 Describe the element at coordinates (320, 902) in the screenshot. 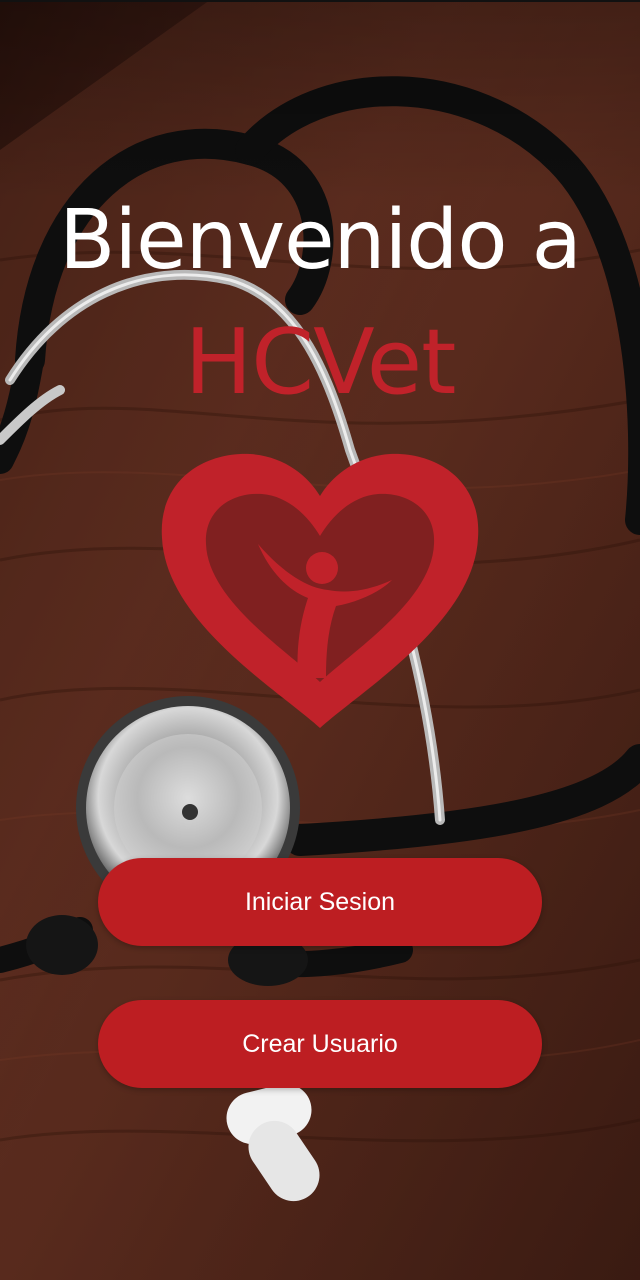

I see `login-button: Iniciar Sesion` at that location.